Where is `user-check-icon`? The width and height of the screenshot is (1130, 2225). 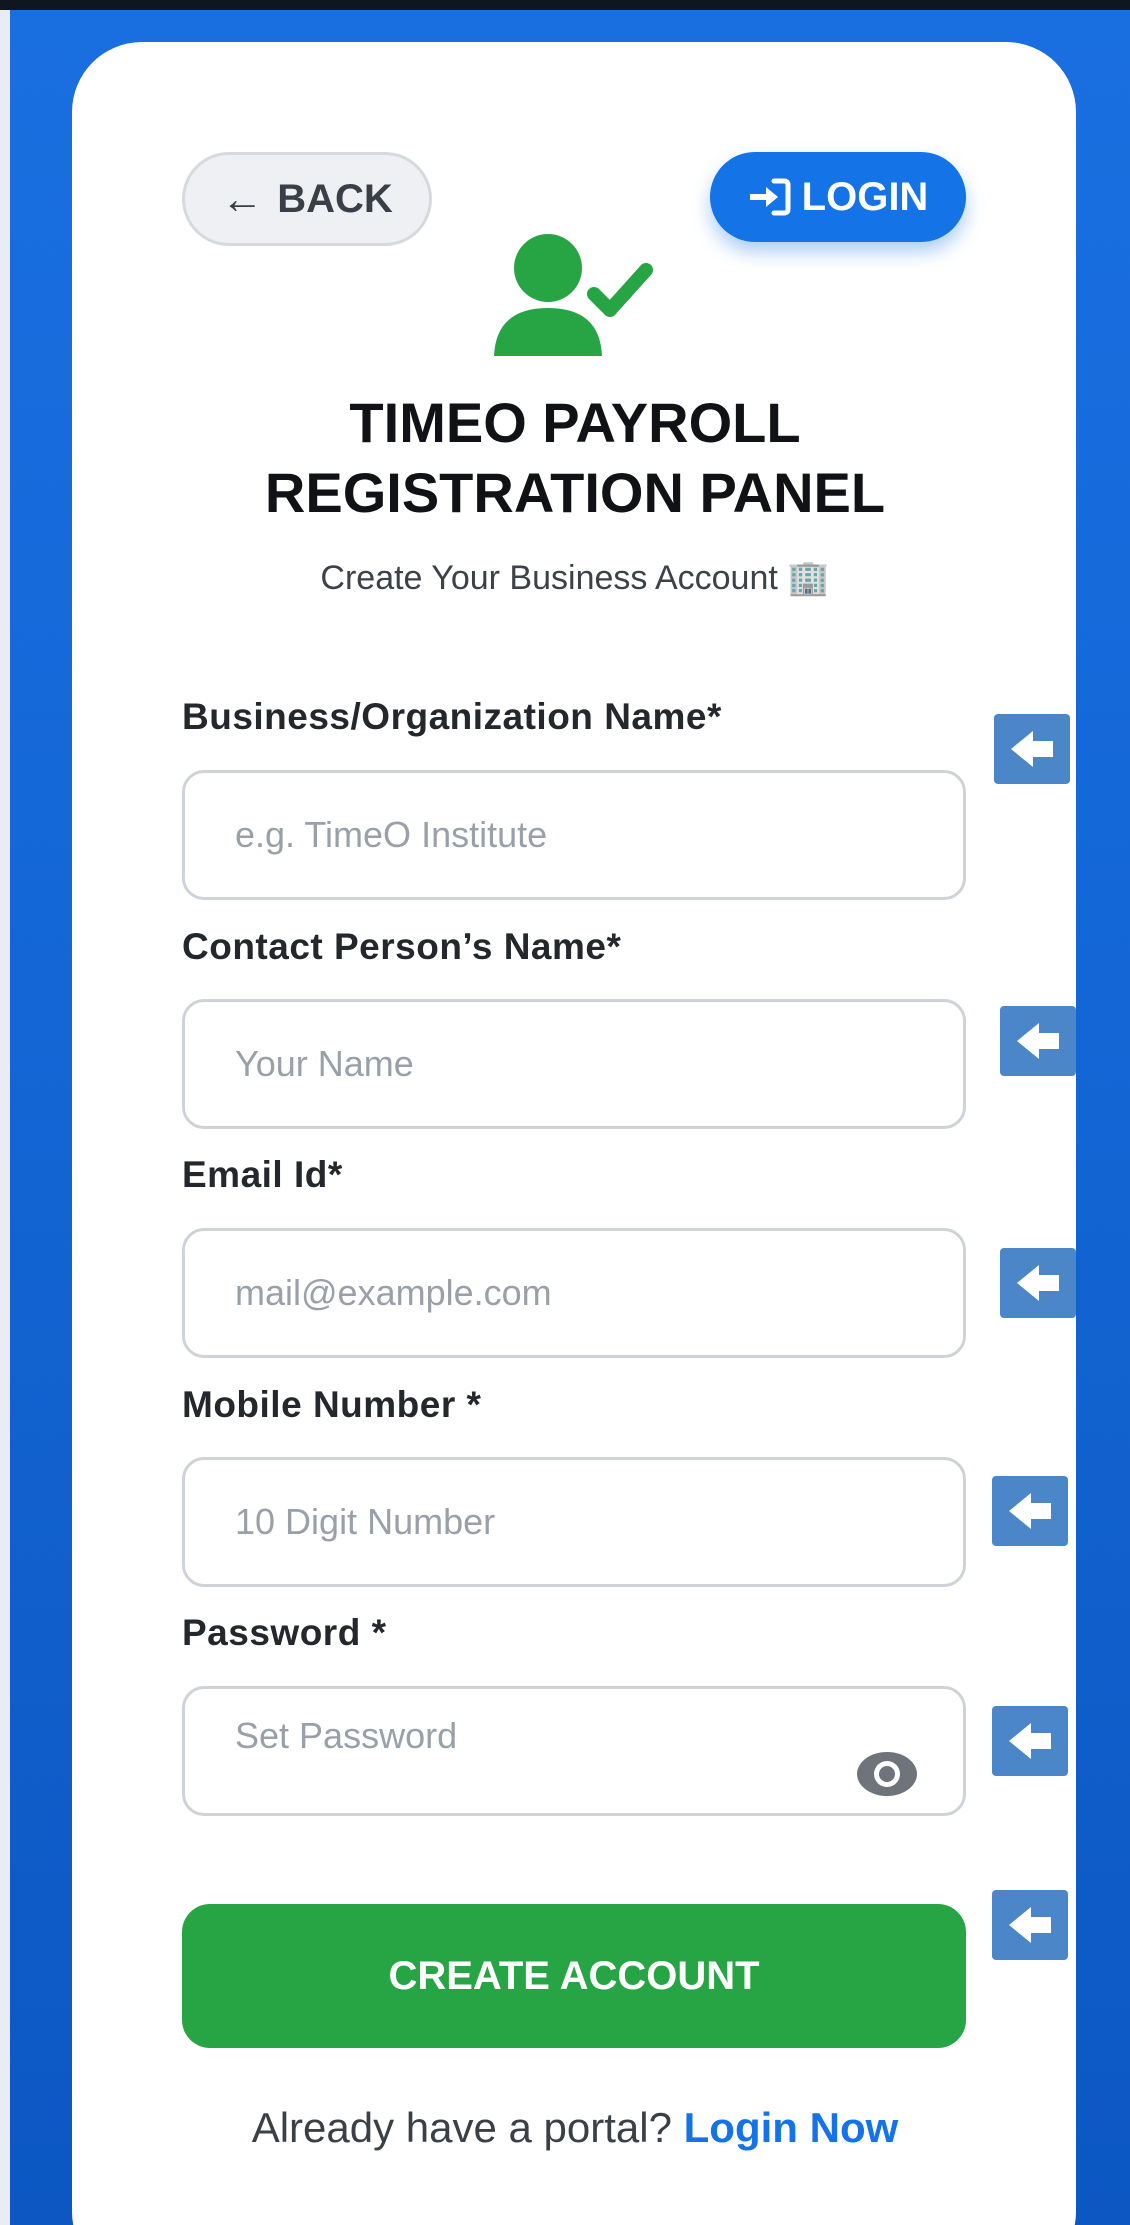 user-check-icon is located at coordinates (573, 295).